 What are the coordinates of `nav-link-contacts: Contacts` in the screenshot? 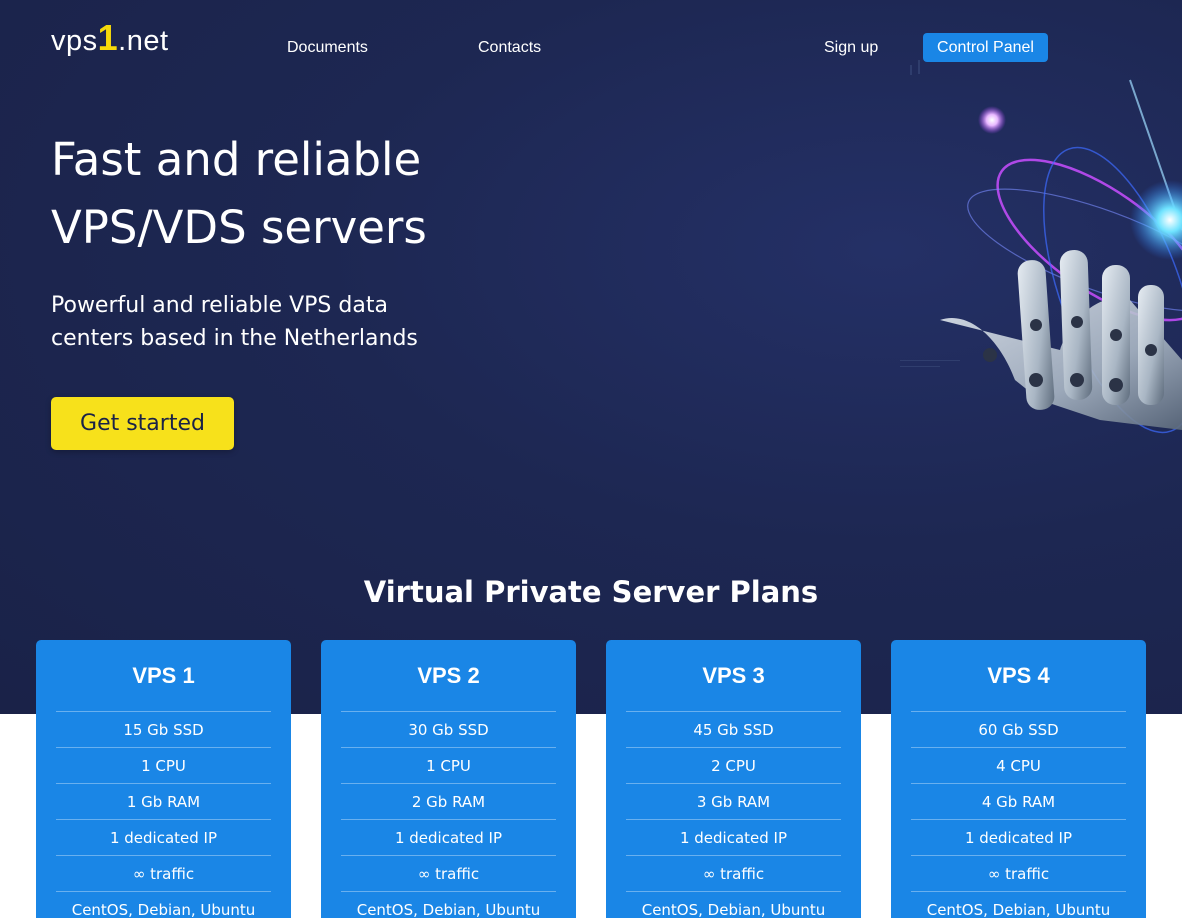 It's located at (509, 48).